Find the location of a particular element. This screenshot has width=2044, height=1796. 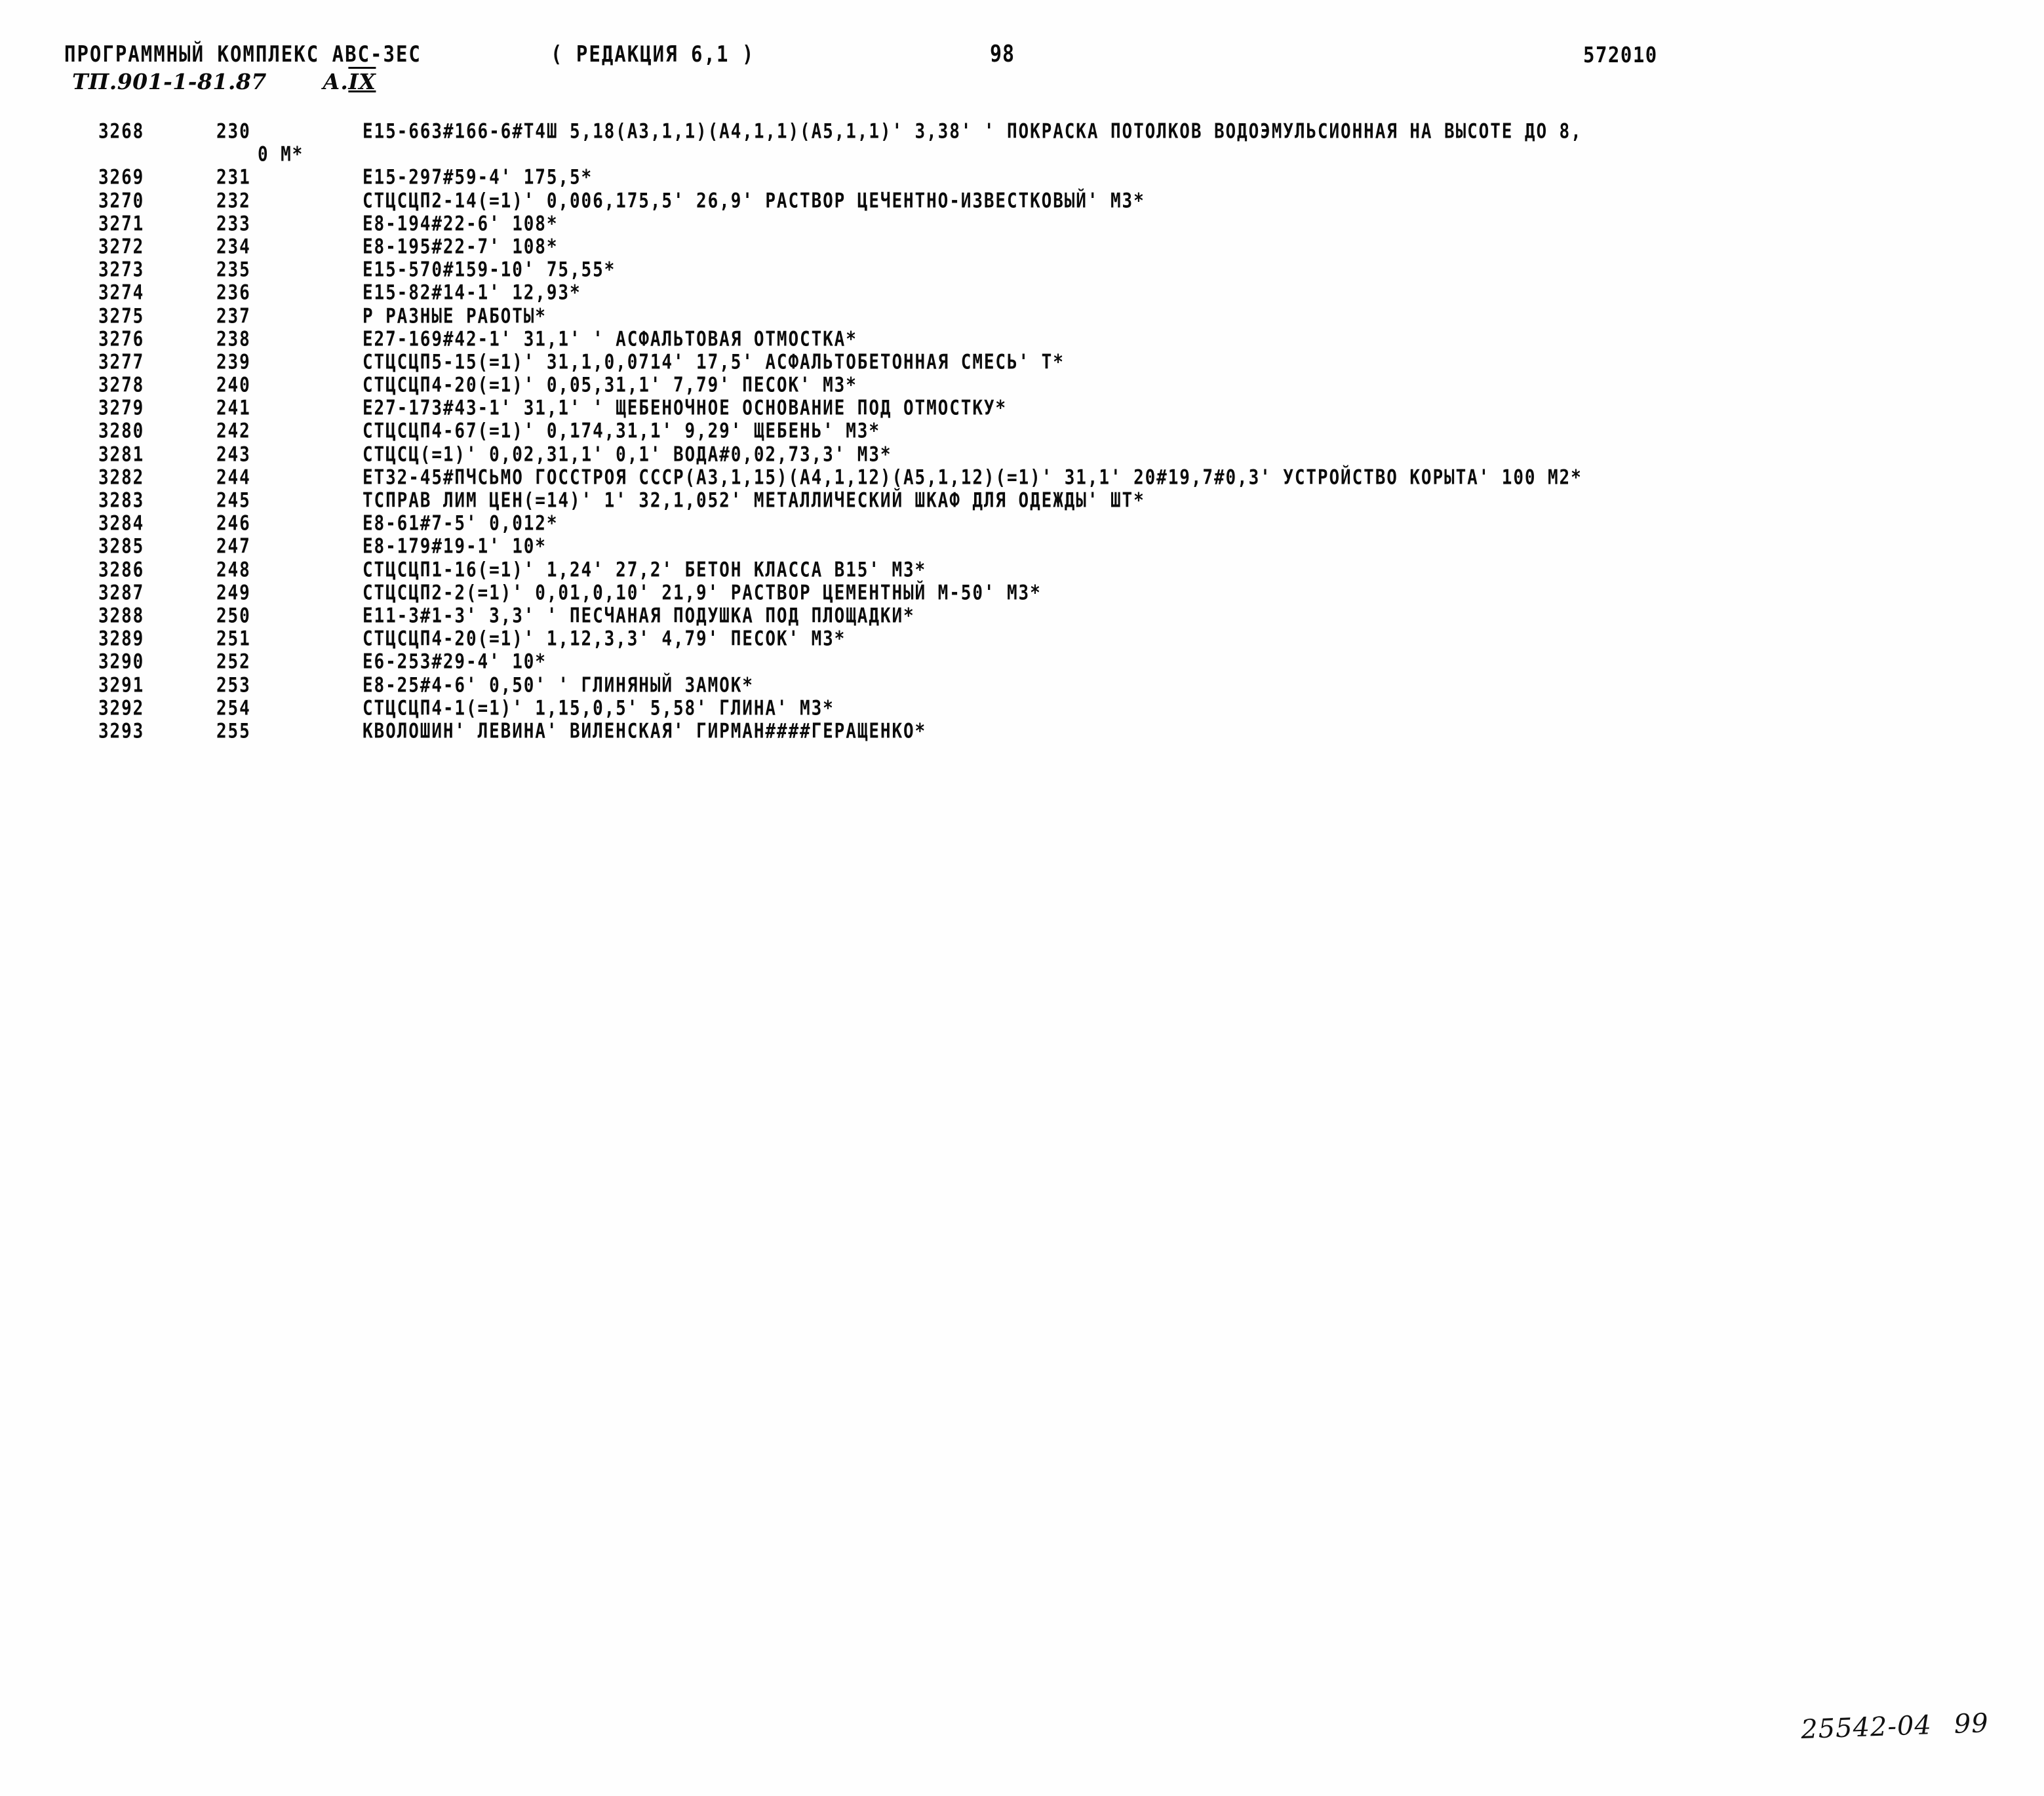

row-sequence-number: 3270 is located at coordinates (121, 201).